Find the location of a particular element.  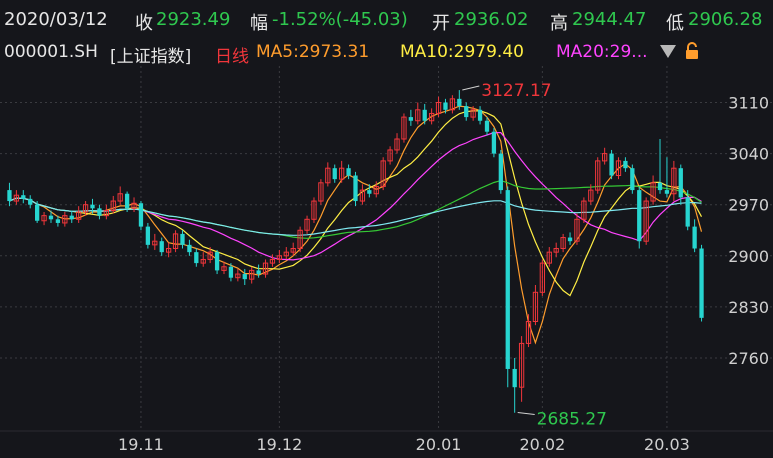

ma5-value: MA5:2973.31 is located at coordinates (313, 52).